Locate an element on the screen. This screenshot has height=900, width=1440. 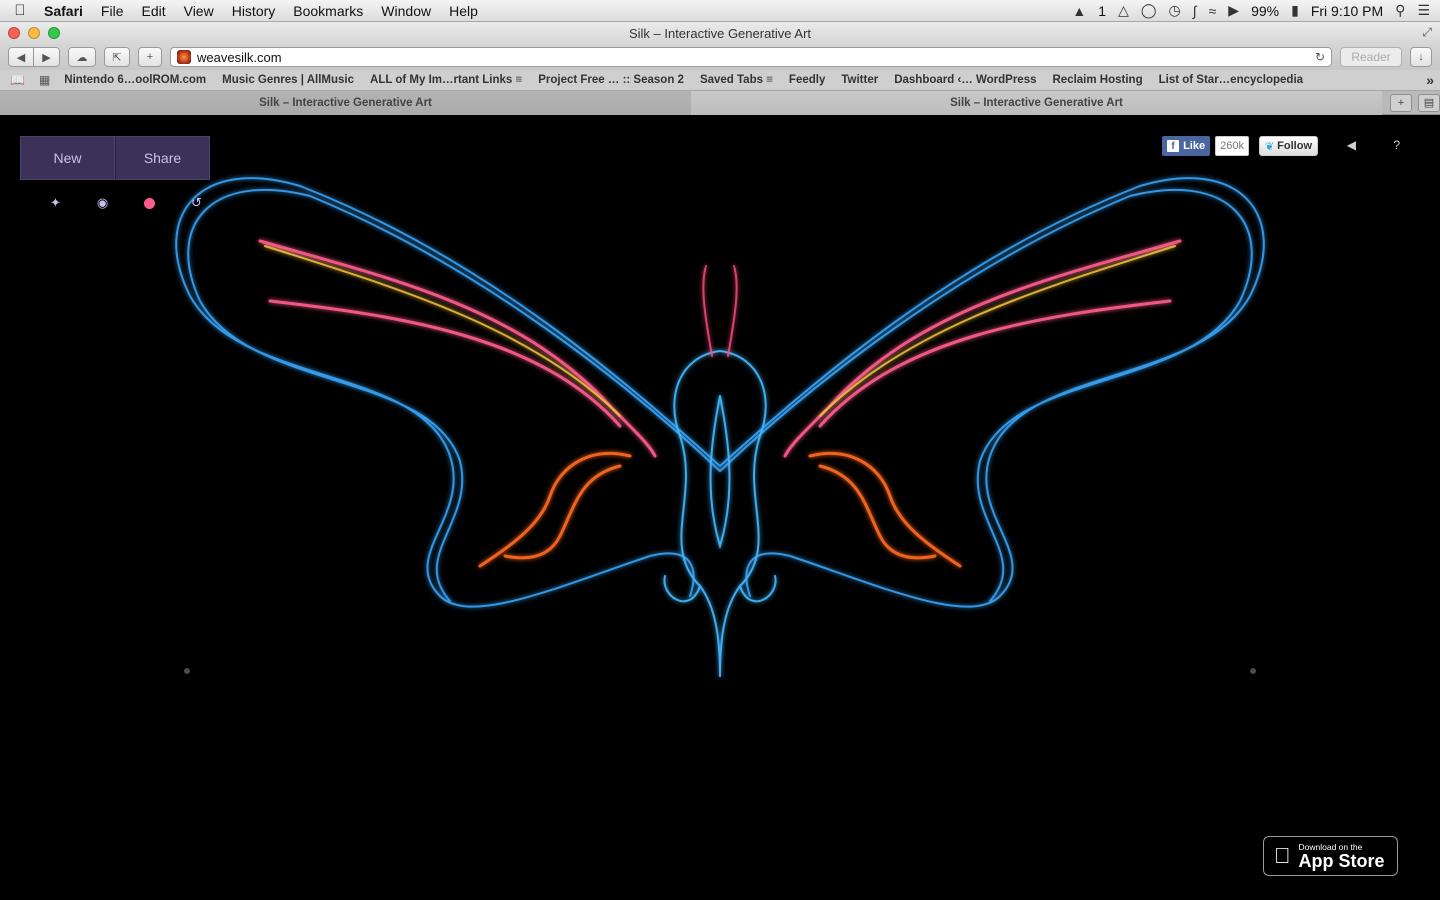
spotlight-icon: ⚲ is located at coordinates (1400, 10).